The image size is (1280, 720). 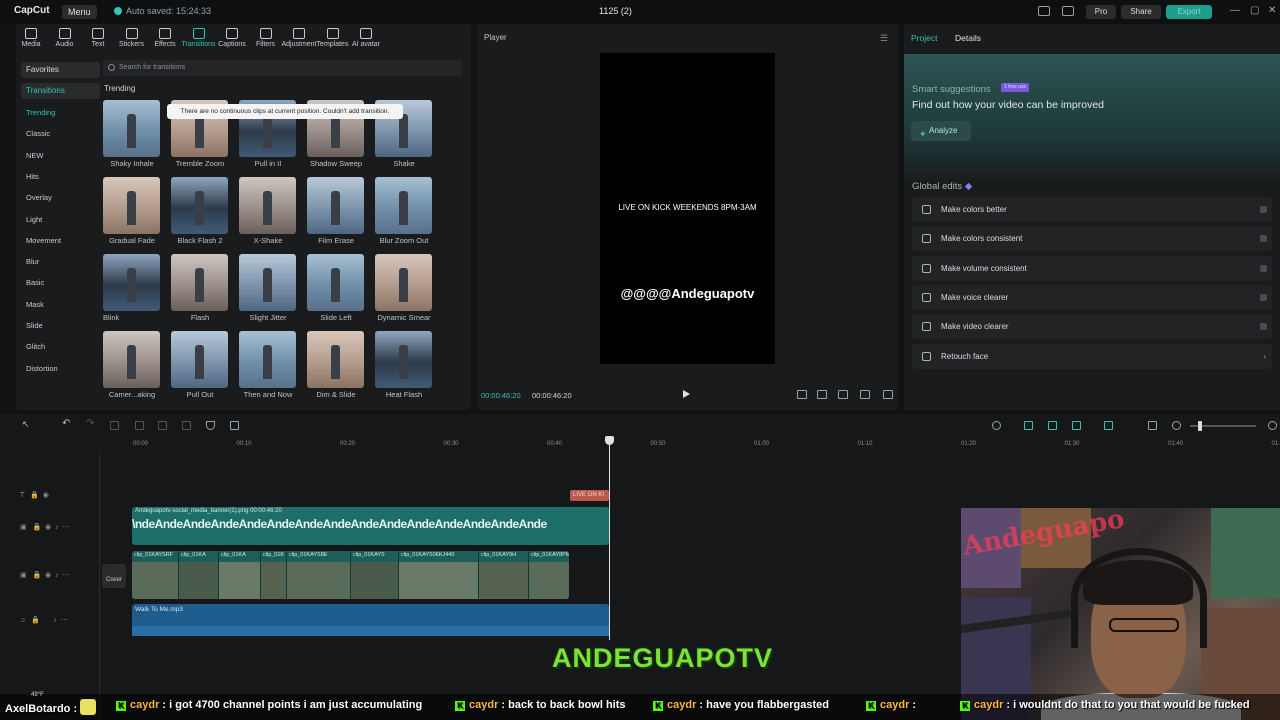 I want to click on shortcuts-icon, so click(x=1068, y=11).